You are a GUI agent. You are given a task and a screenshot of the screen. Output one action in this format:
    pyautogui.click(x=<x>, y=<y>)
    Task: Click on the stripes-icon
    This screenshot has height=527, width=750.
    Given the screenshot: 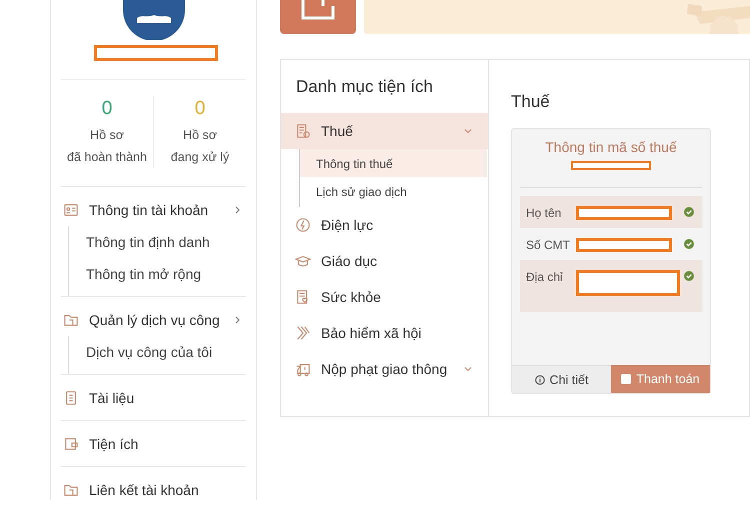 What is the action you would take?
    pyautogui.click(x=303, y=333)
    